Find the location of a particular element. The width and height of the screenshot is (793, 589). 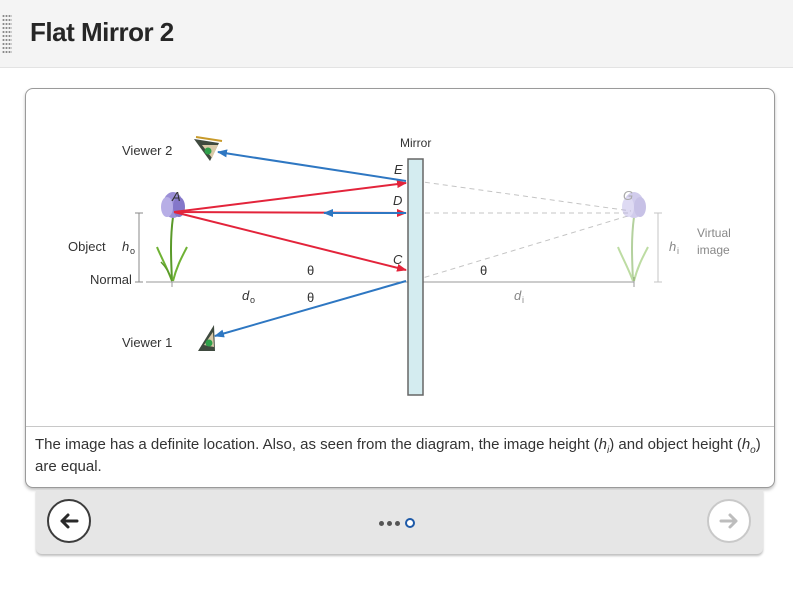

arrow-left-icon is located at coordinates (69, 521).